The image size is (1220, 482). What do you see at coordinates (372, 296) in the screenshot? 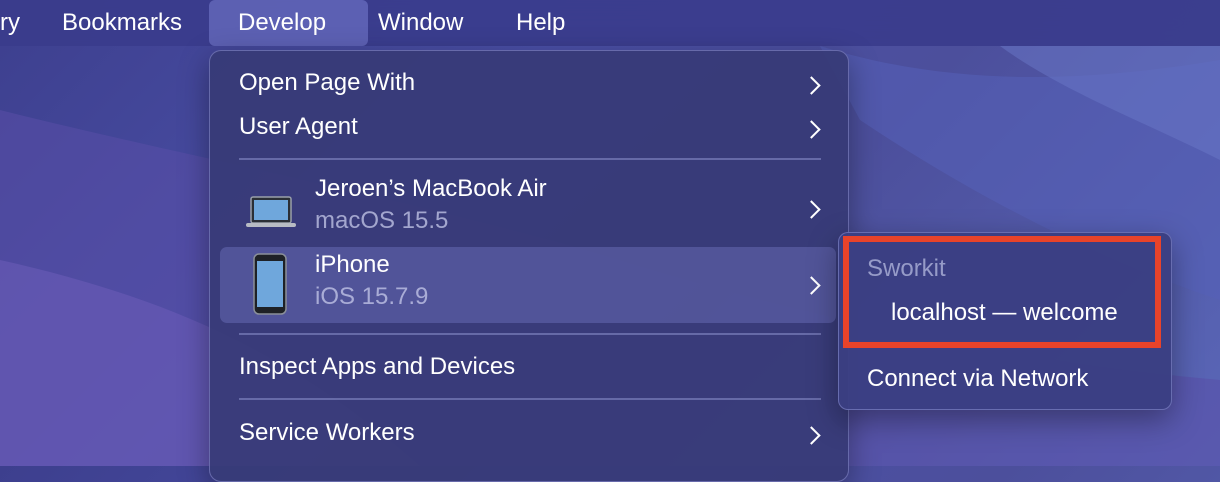
I see `device-os: iOS 15.7.9` at bounding box center [372, 296].